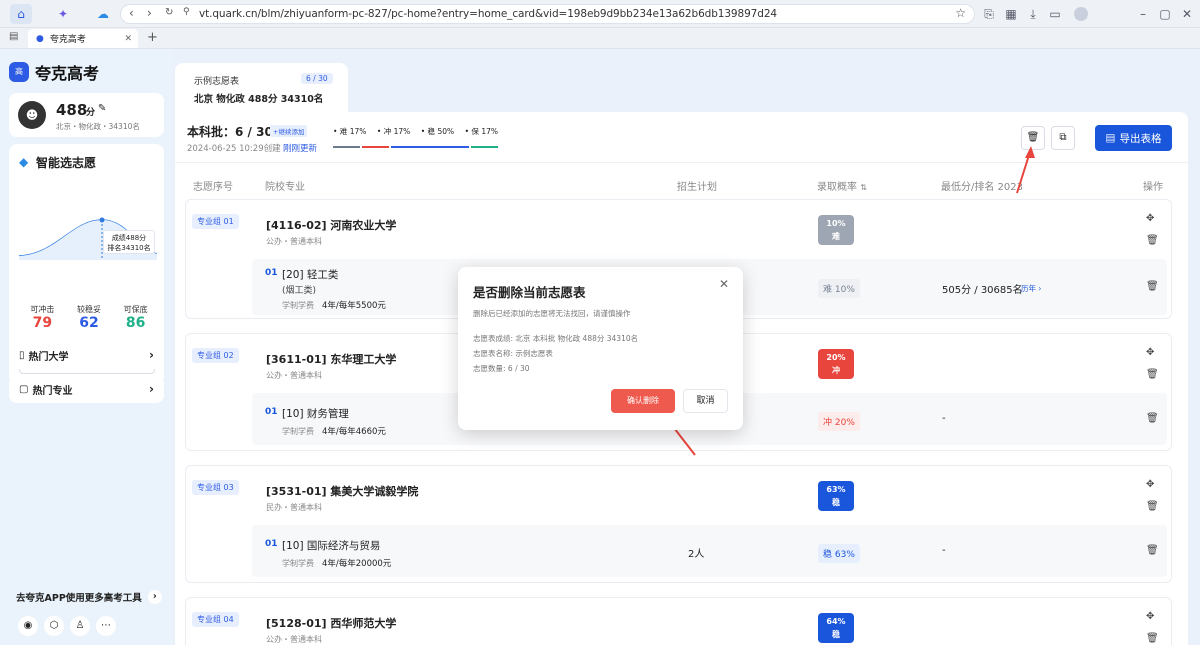 The image size is (1200, 645). Describe the element at coordinates (501, 368) in the screenshot. I see `dialog-info-count: 志愿数量: 6 / 30` at that location.